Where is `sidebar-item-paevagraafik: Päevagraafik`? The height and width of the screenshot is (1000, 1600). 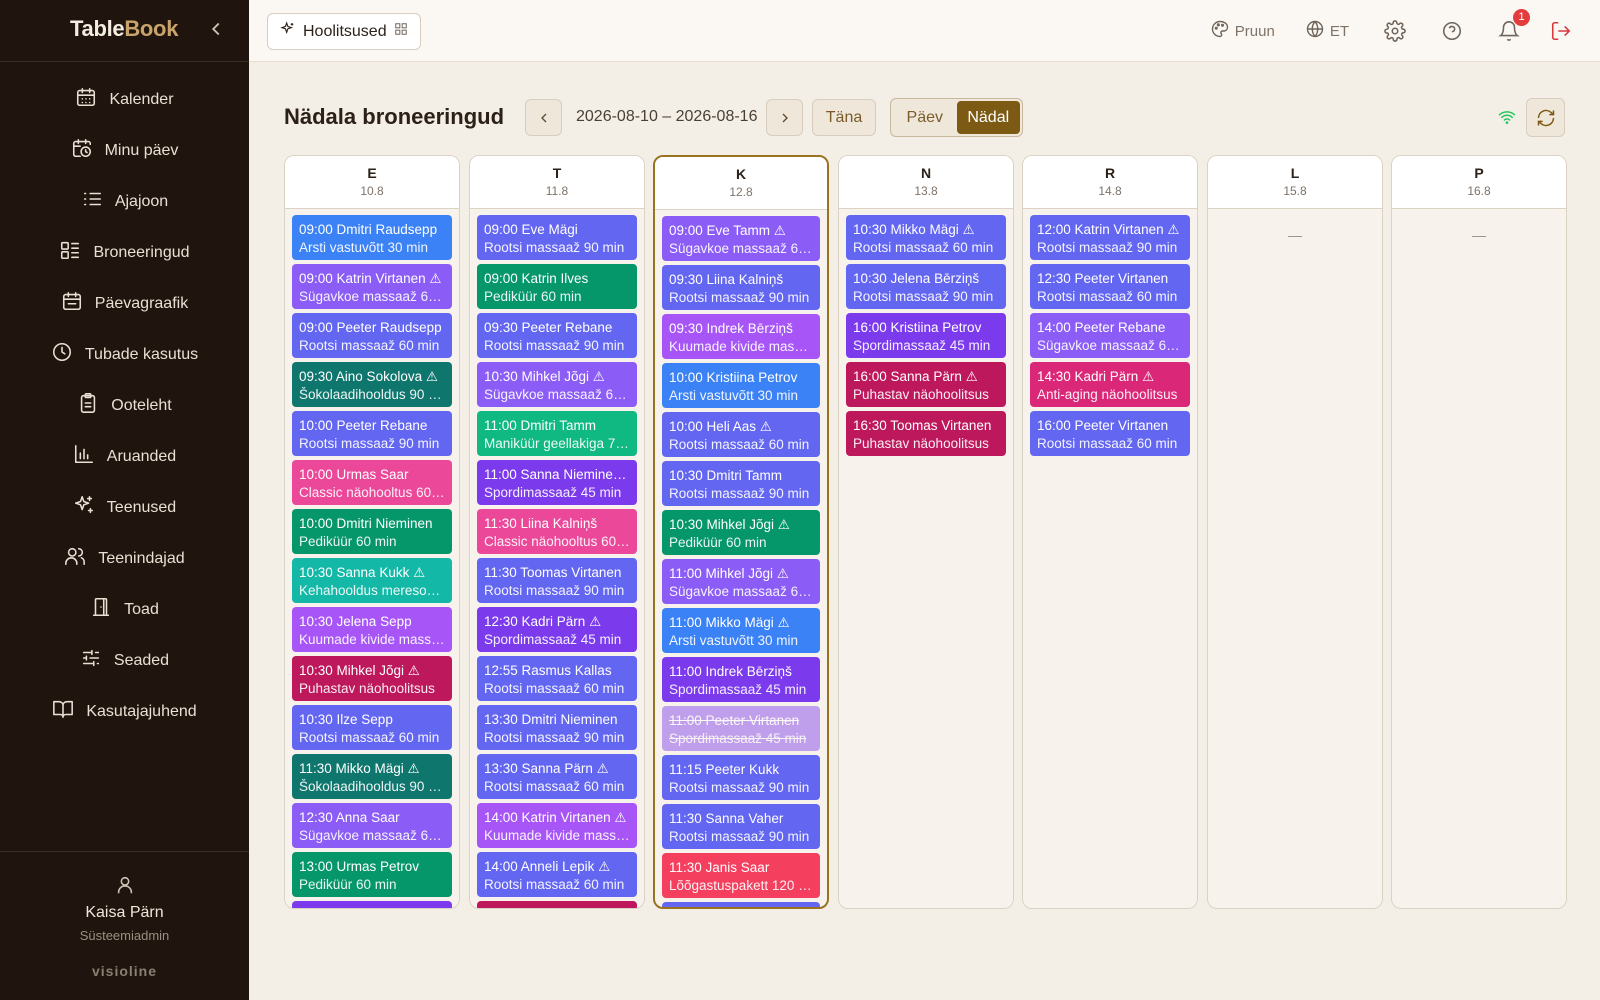 sidebar-item-paevagraafik: Päevagraafik is located at coordinates (124, 303).